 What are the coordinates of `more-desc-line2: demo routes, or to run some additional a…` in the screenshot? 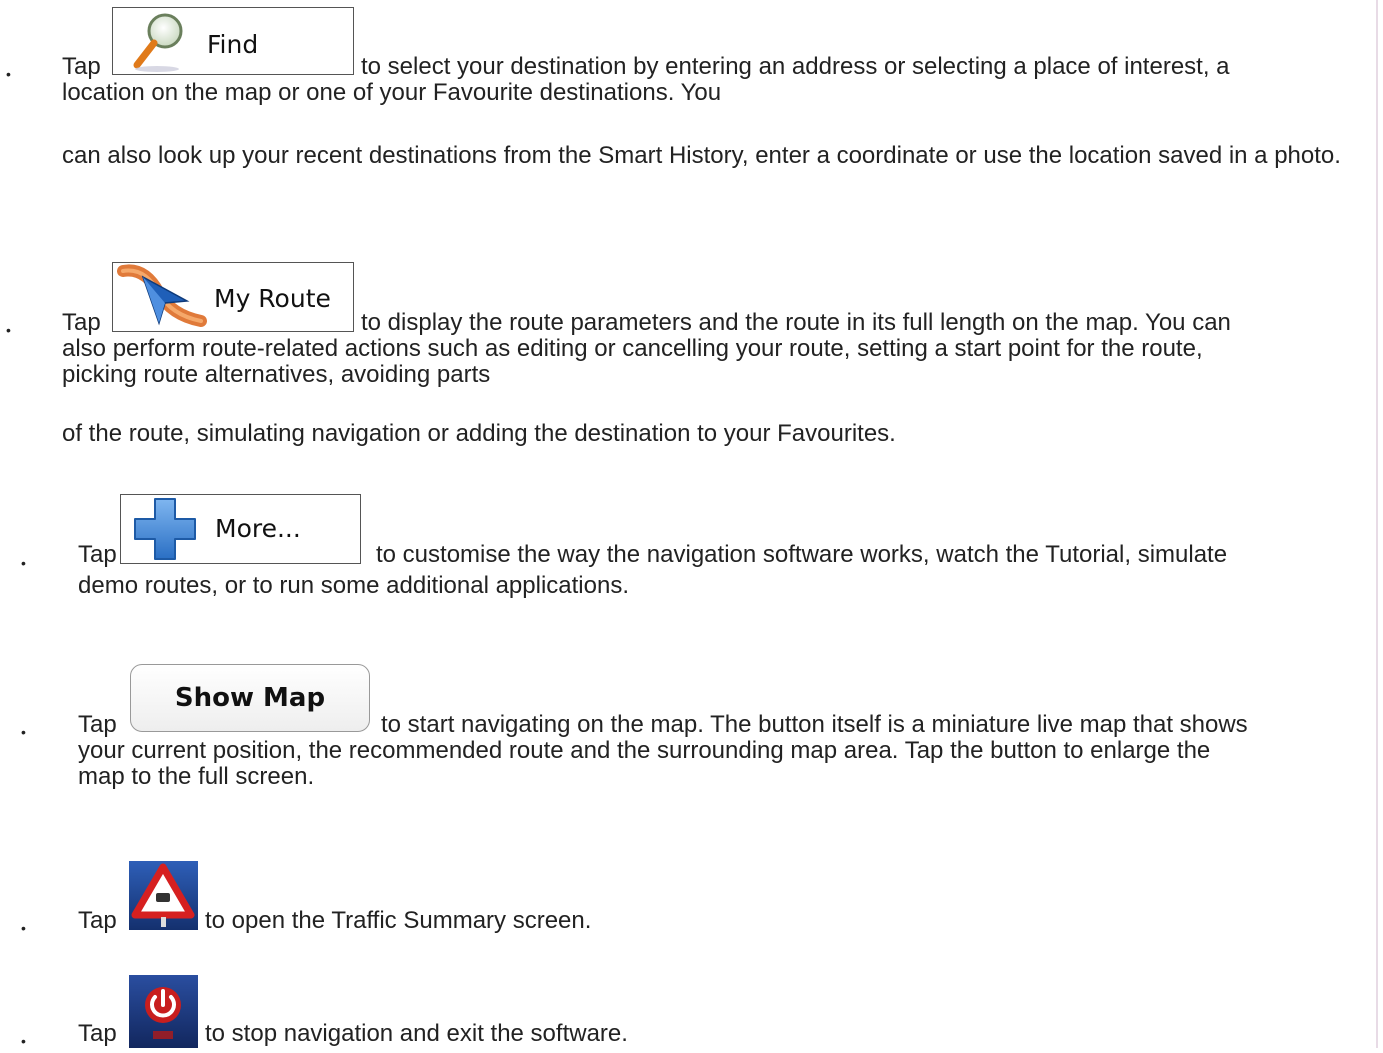 It's located at (353, 585).